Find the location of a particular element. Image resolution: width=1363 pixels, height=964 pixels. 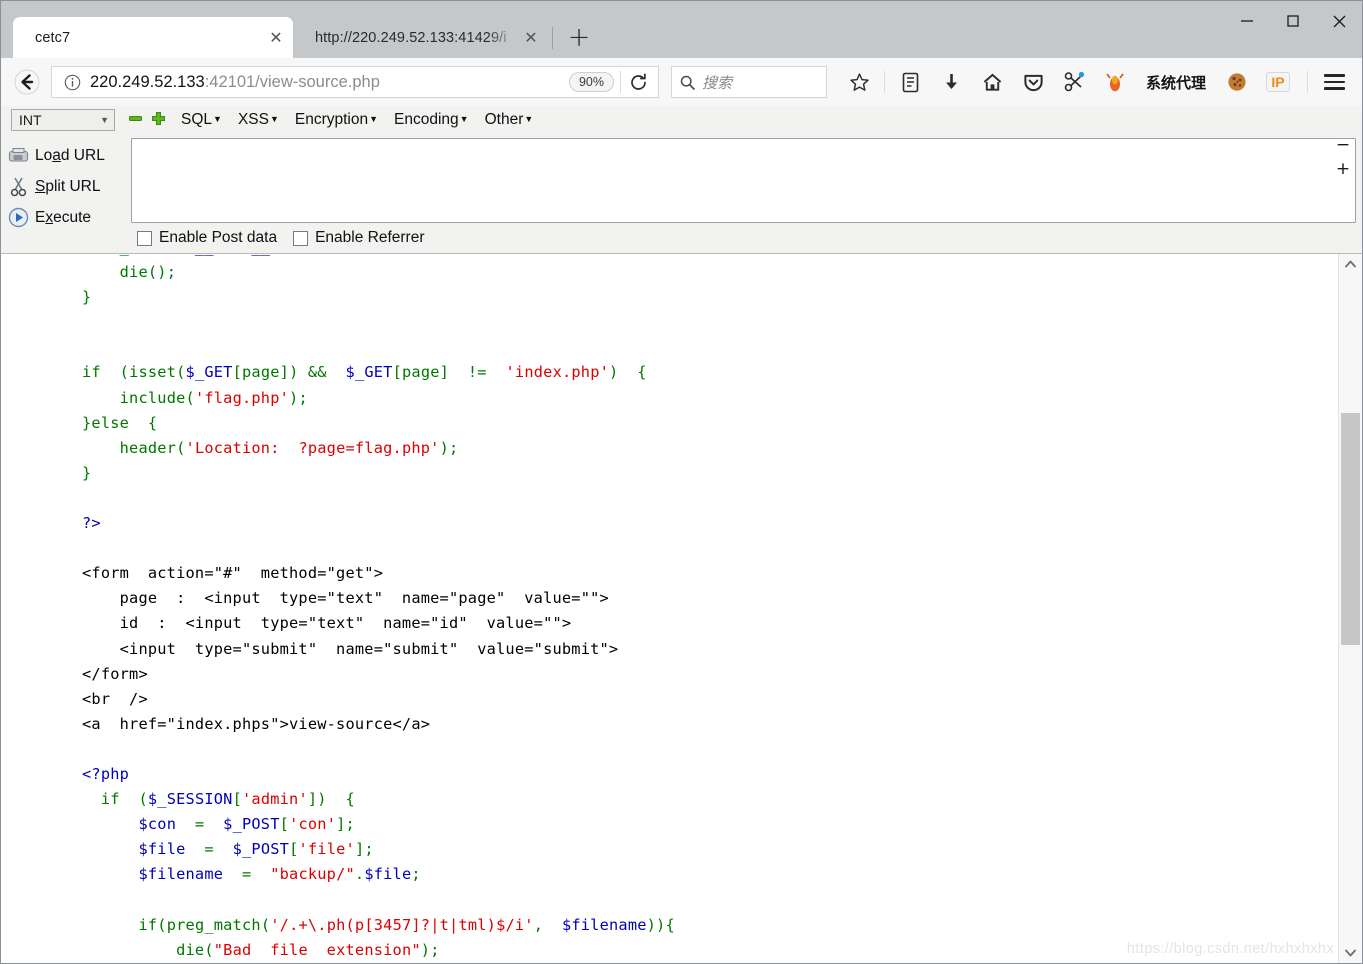

menu-other: Other▼ is located at coordinates (509, 120).